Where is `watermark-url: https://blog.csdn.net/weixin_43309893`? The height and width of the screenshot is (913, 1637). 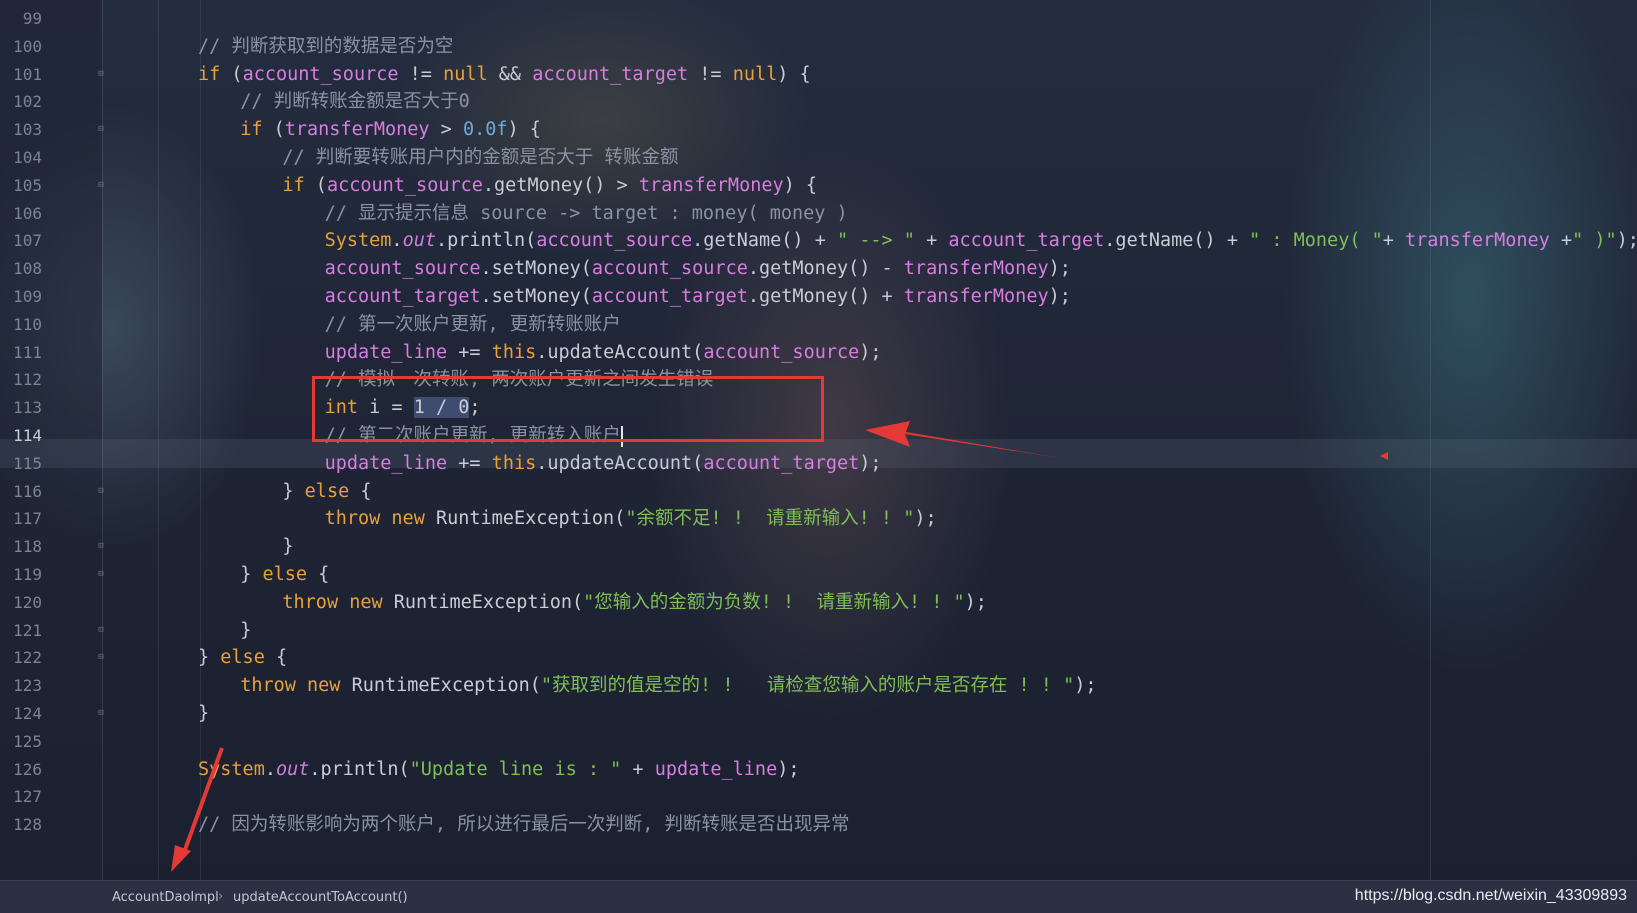
watermark-url: https://blog.csdn.net/weixin_43309893 is located at coordinates (1490, 895).